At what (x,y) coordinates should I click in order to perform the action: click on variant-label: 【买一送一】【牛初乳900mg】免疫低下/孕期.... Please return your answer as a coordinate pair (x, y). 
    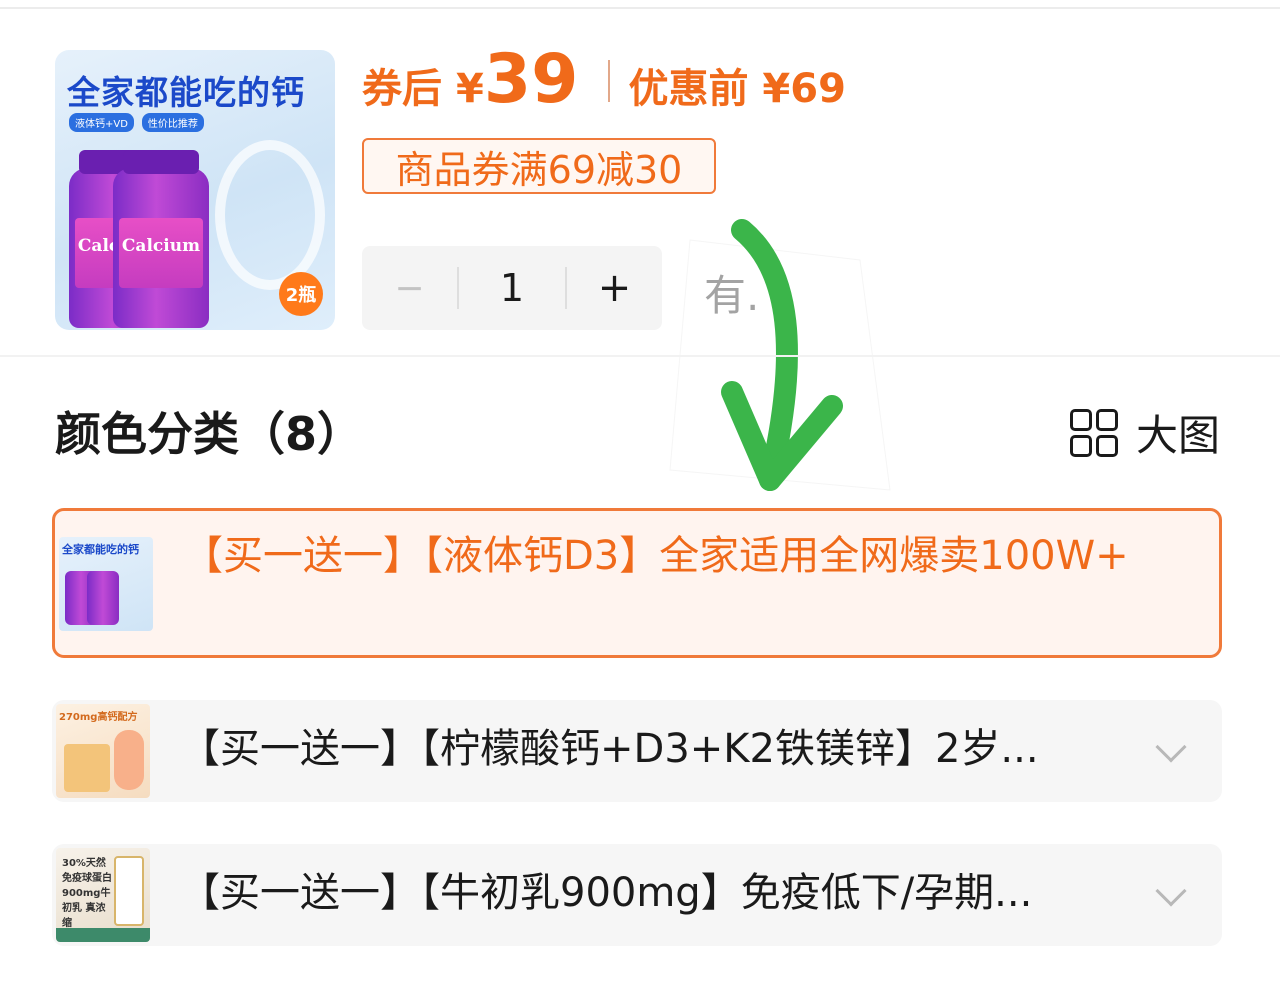
    Looking at the image, I should click on (606, 893).